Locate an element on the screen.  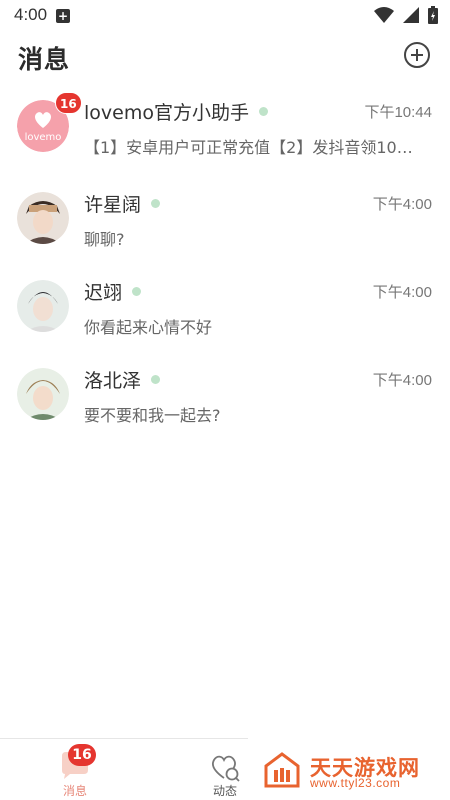
contact-name: 洛北泽 is located at coordinates (113, 380).